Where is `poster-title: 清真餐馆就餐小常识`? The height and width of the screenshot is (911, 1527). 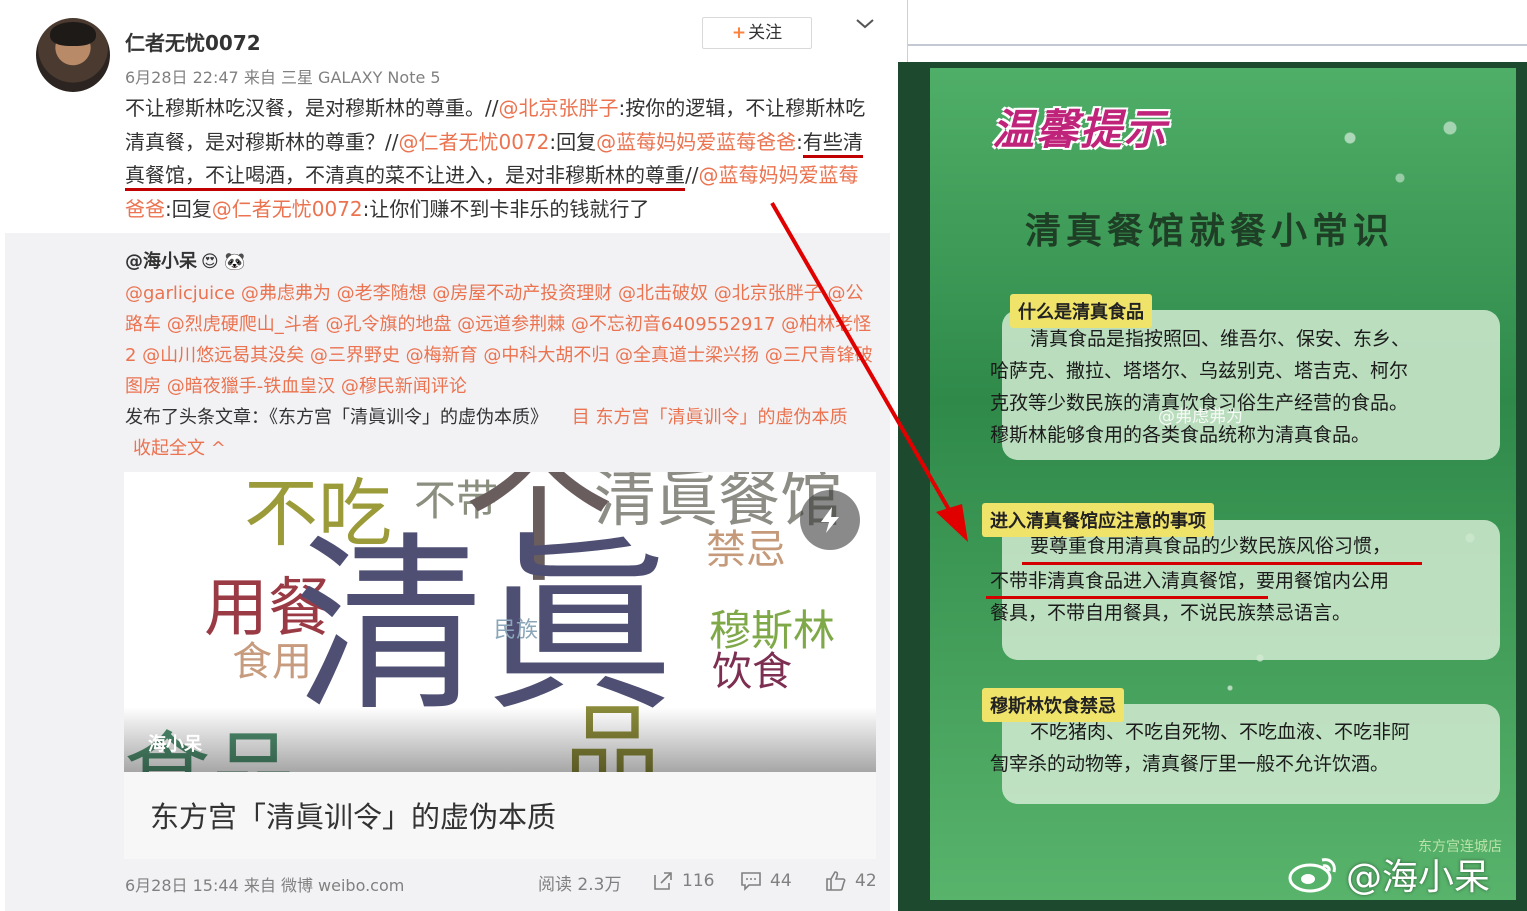 poster-title: 清真餐馆就餐小常识 is located at coordinates (1210, 231).